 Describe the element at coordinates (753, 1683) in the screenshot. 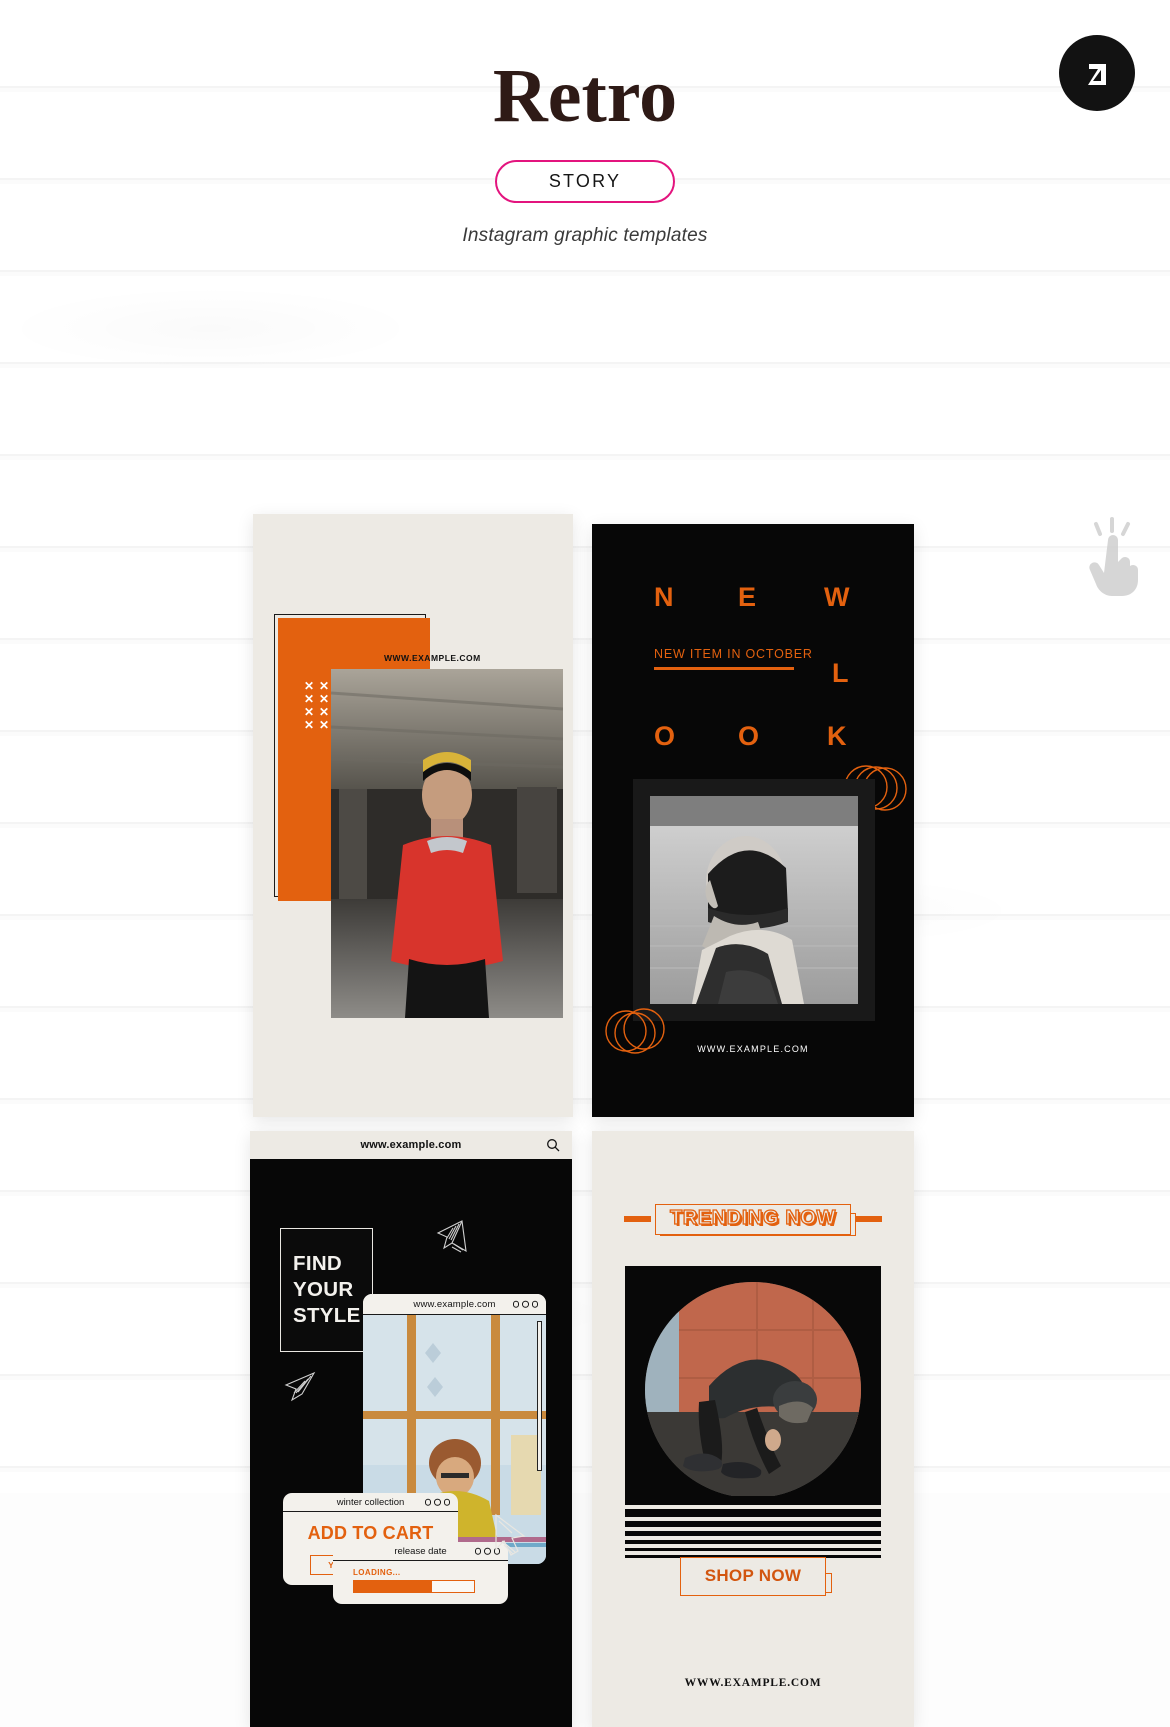

I see `card4-url-label: WWW.EXAMPLE.COM` at that location.